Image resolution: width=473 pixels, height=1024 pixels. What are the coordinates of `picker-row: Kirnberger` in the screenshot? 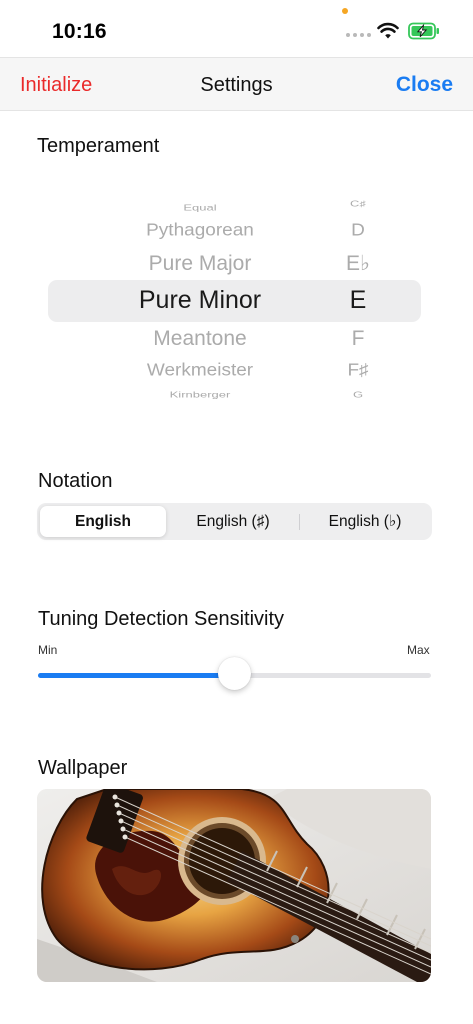 It's located at (200, 394).